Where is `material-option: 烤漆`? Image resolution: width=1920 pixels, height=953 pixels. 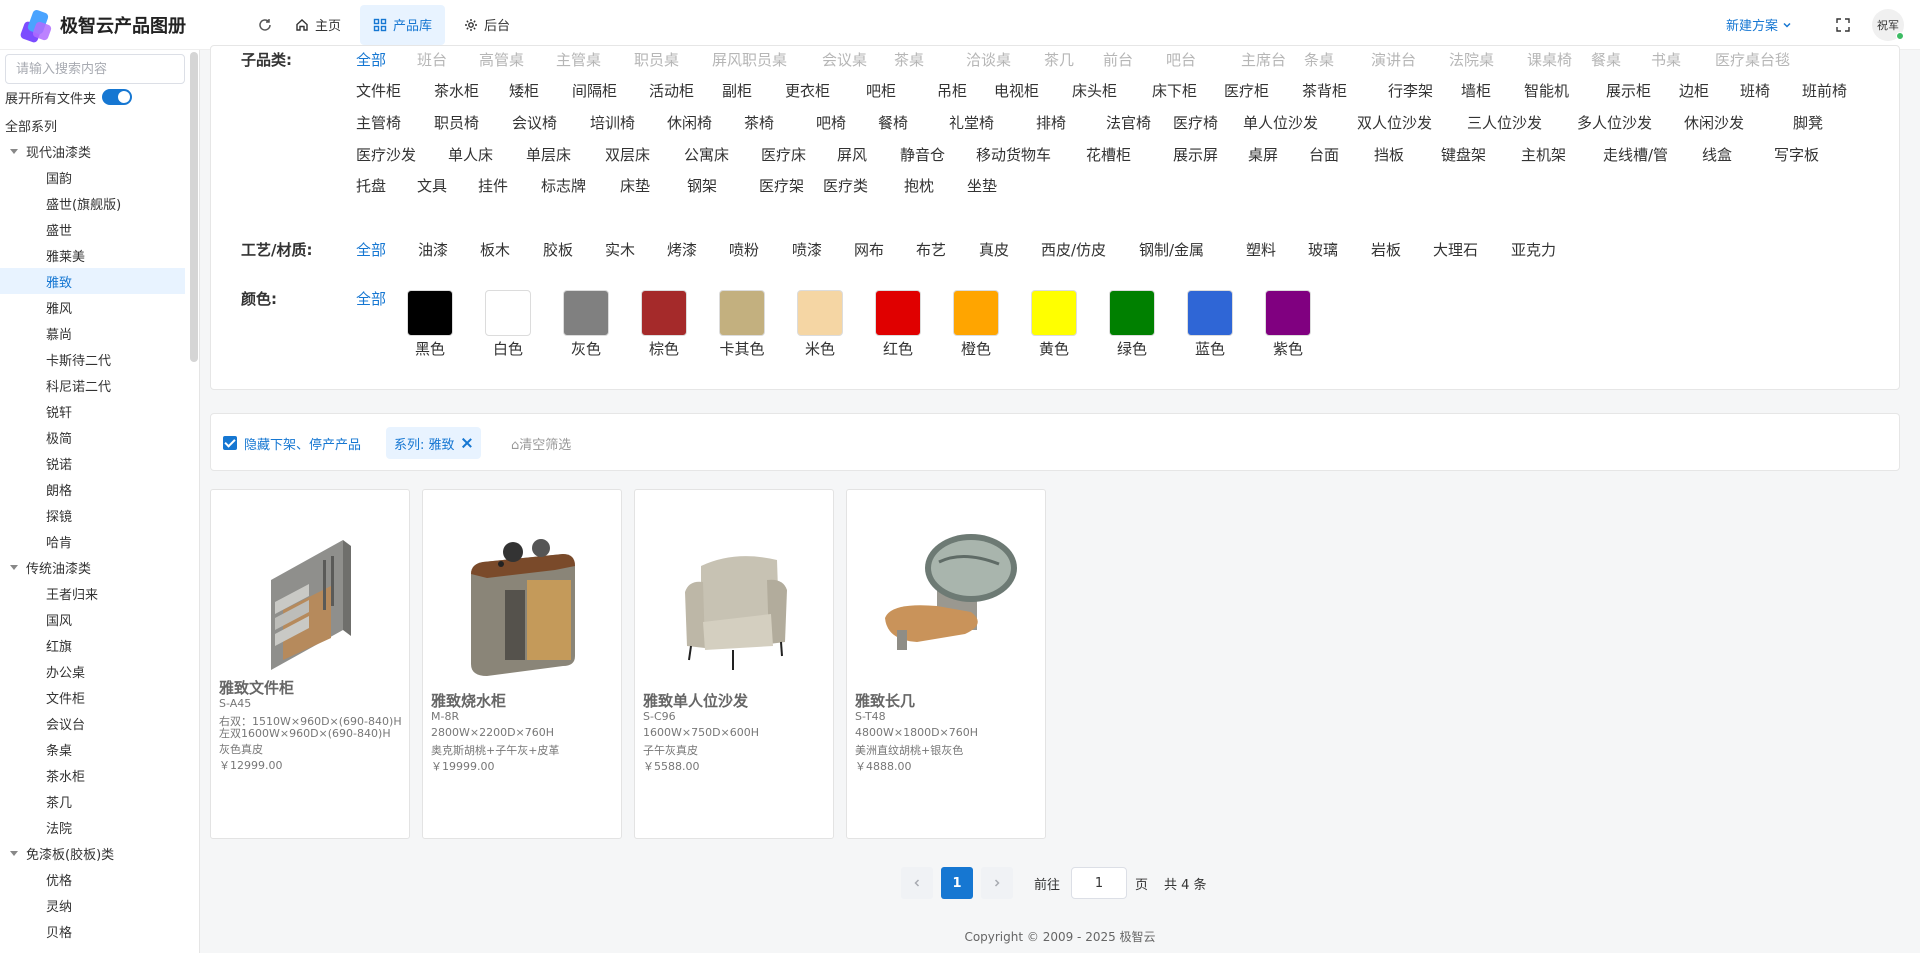
material-option: 烤漆 is located at coordinates (682, 249).